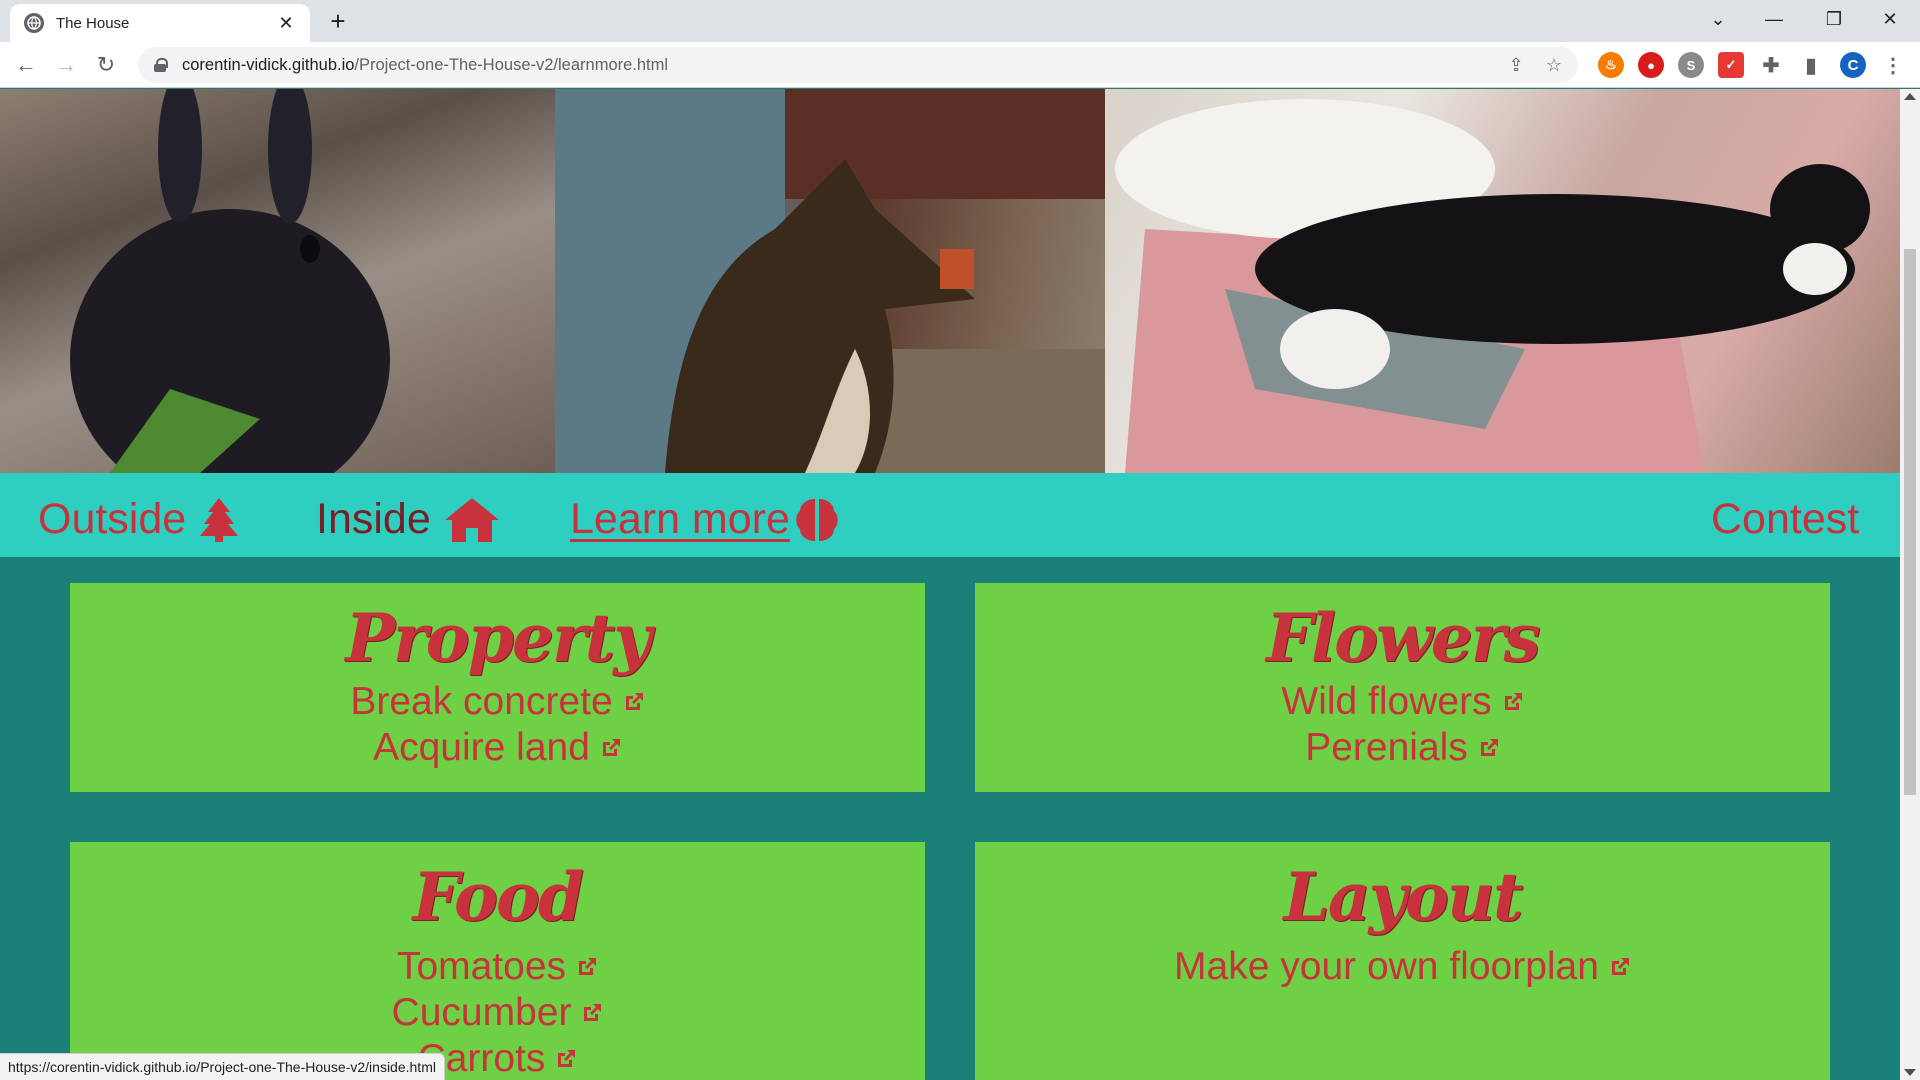 The image size is (1920, 1080). Describe the element at coordinates (1691, 65) in the screenshot. I see `s-extension-icon: S` at that location.